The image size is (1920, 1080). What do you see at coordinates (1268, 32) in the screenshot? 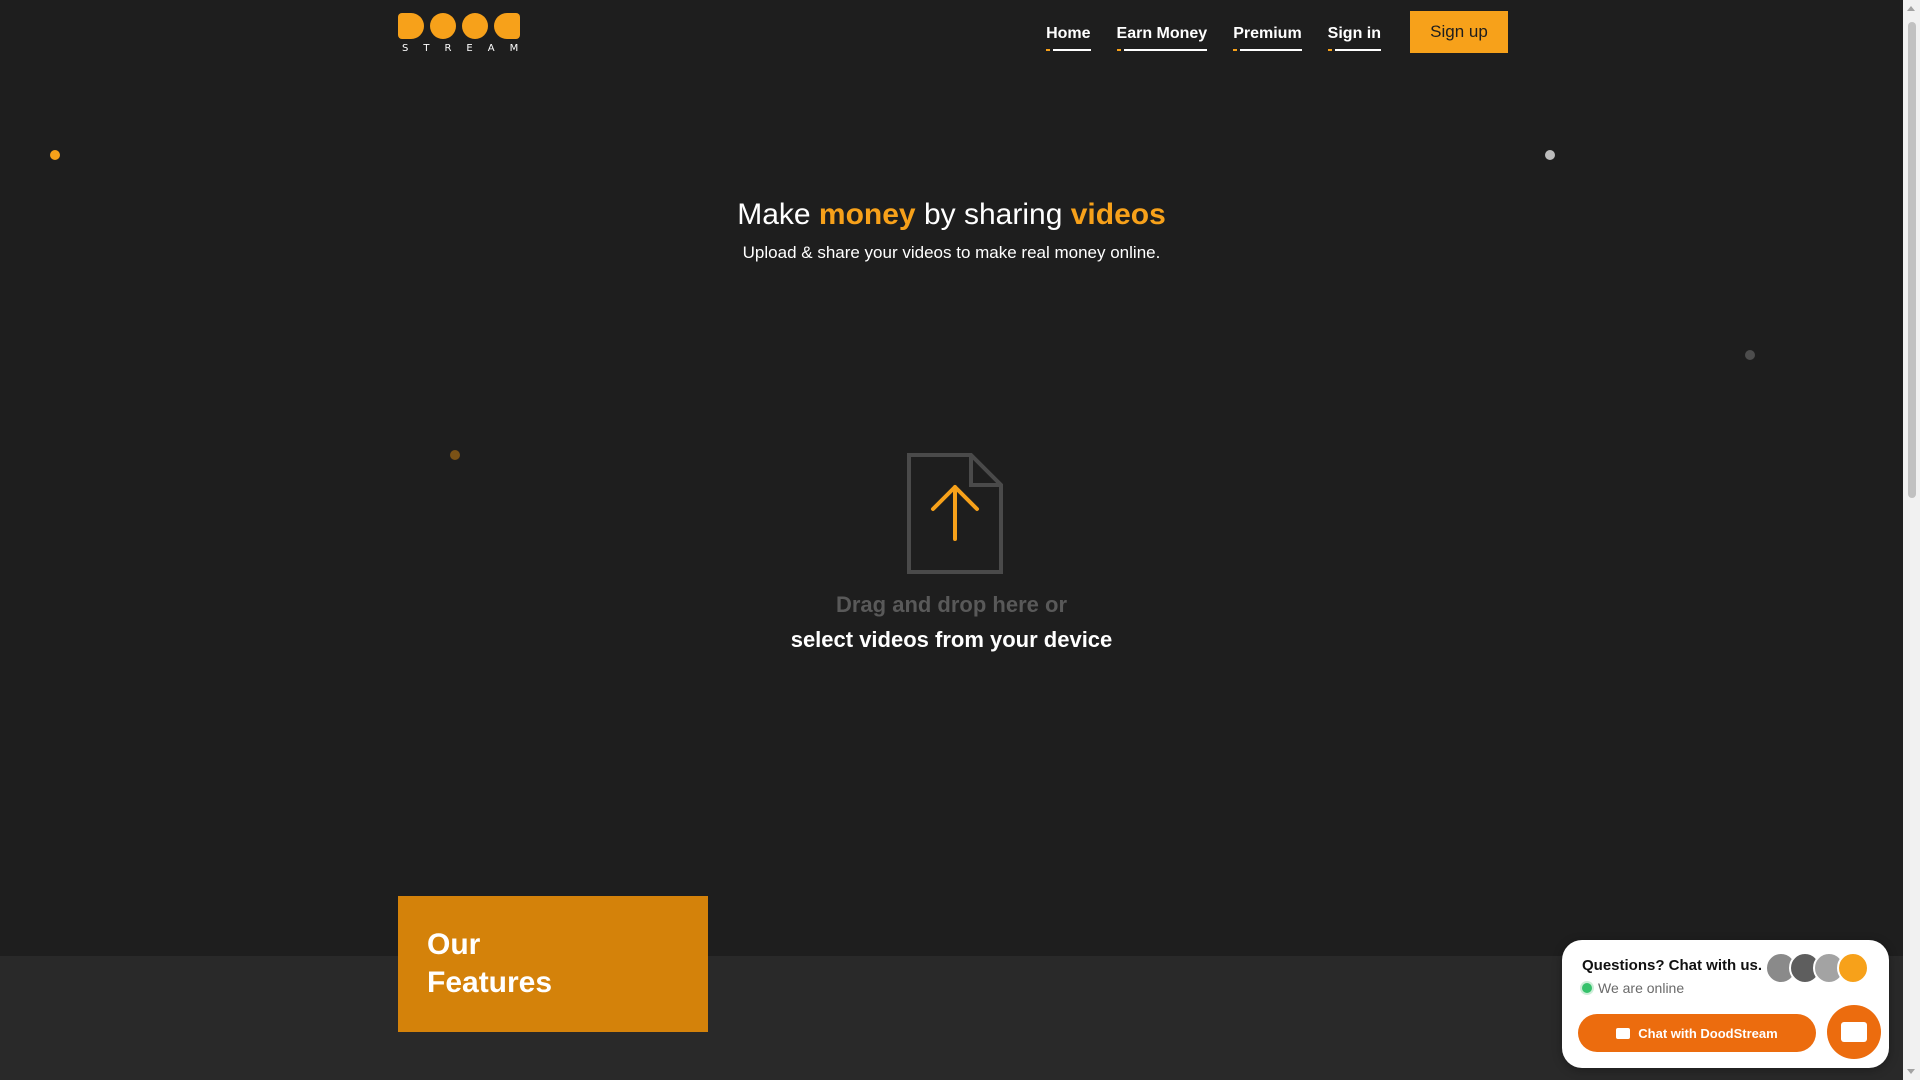
I see `nav-premium: Premium` at bounding box center [1268, 32].